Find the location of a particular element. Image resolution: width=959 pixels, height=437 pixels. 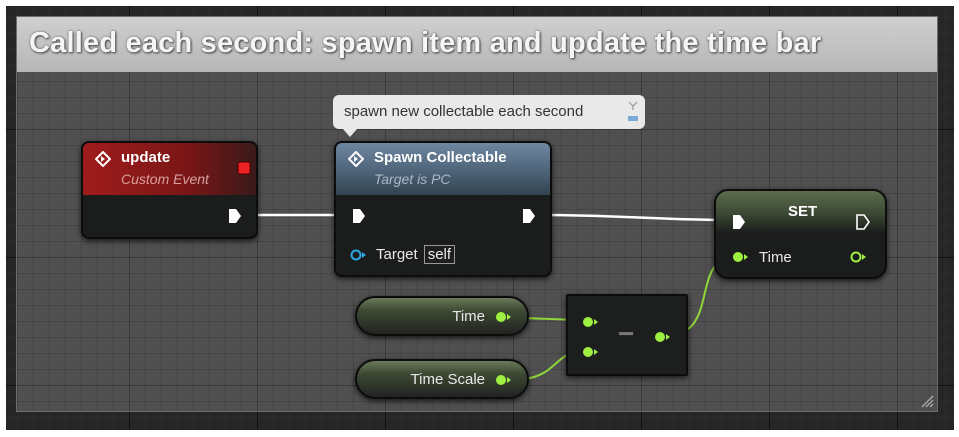

time-pin-label: Time is located at coordinates (775, 257).